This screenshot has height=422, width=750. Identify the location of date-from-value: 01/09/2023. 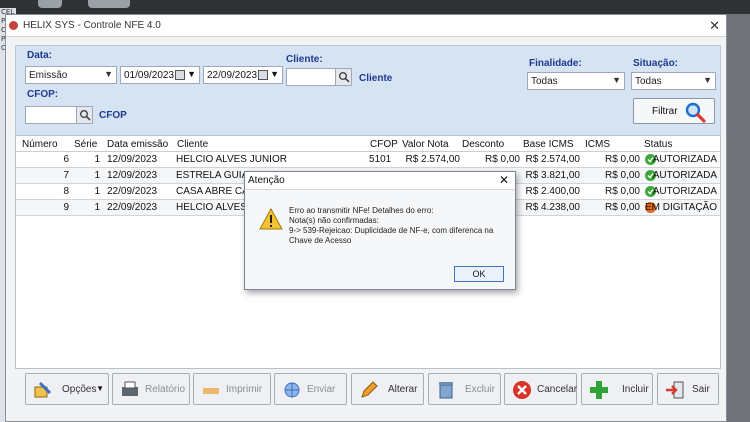
(149, 75).